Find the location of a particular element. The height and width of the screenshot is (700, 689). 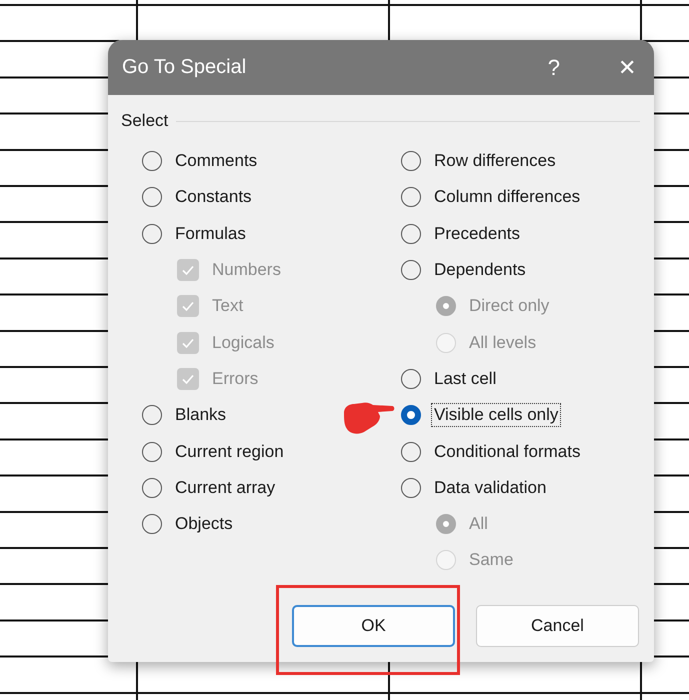

option-label: Constants is located at coordinates (213, 197).